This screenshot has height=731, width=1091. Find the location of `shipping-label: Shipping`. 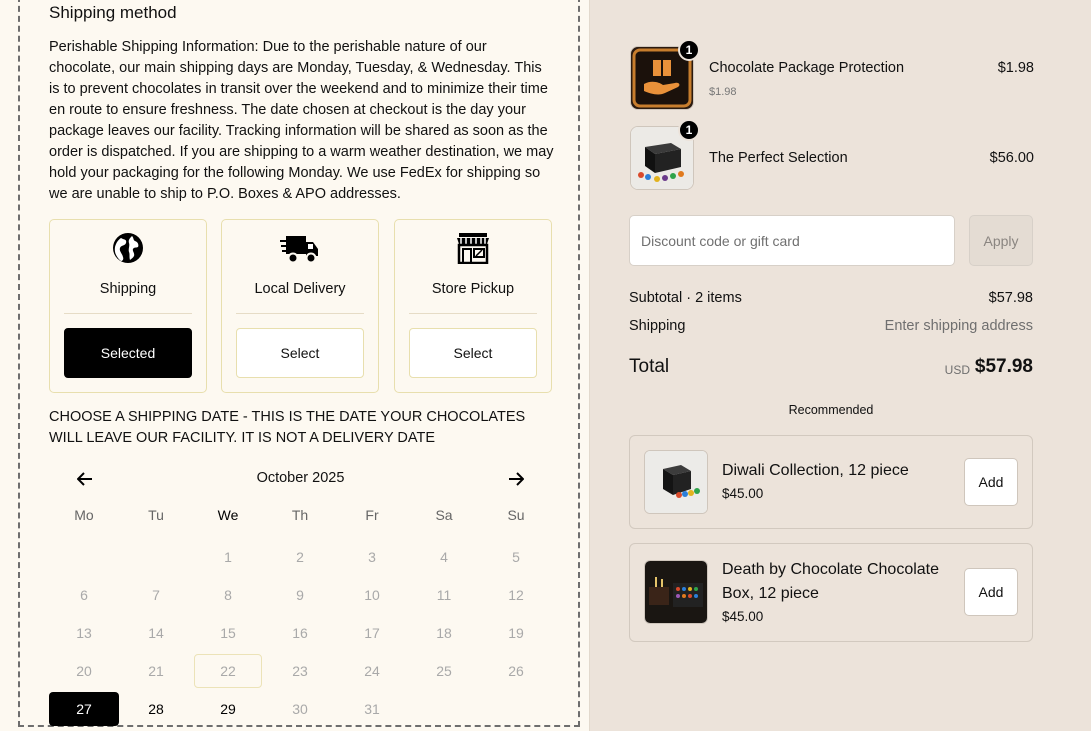

shipping-label: Shipping is located at coordinates (657, 326).